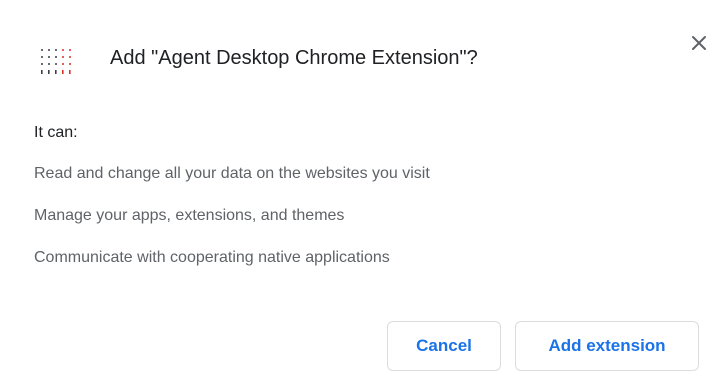  Describe the element at coordinates (294, 58) in the screenshot. I see `dialog-title: Add "Agent Desktop Chrome Extension"?` at that location.